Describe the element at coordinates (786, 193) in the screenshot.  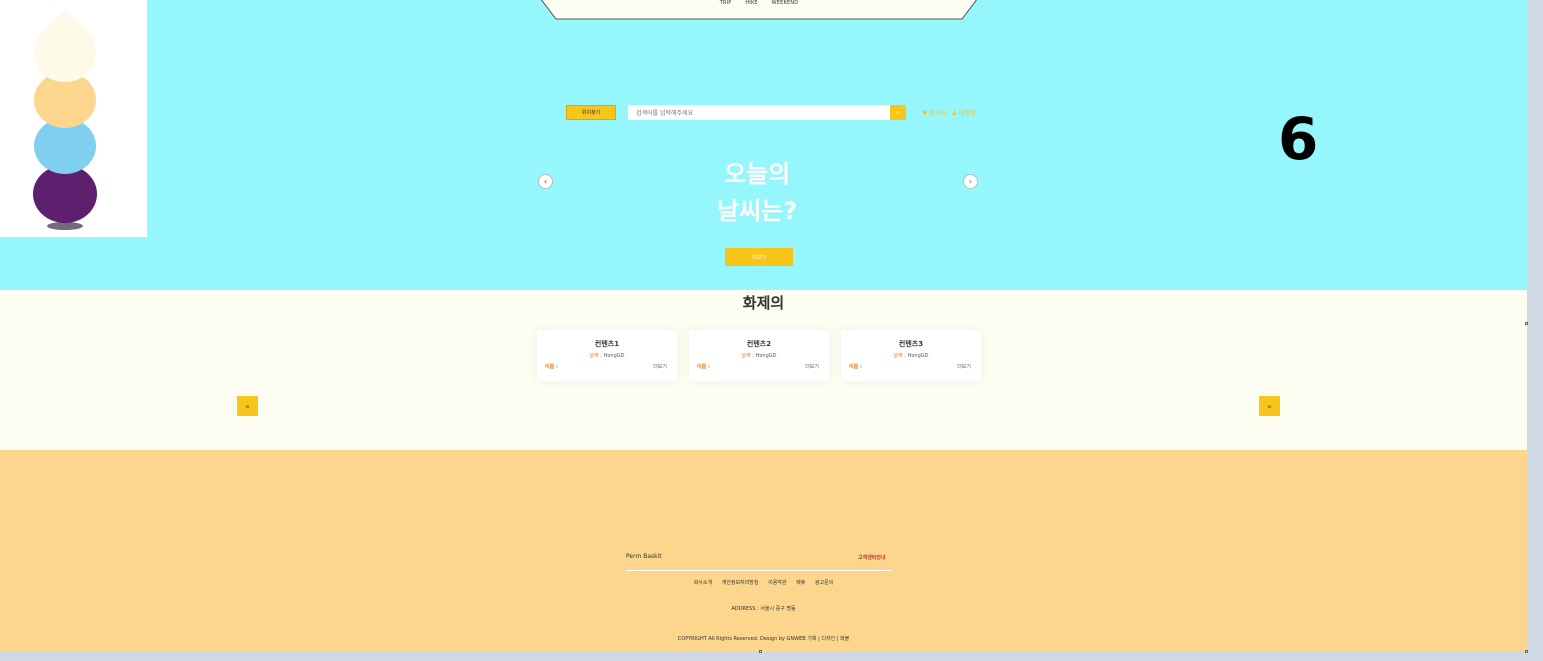
I see `hero-title: 오늘의 날씨는?` at that location.